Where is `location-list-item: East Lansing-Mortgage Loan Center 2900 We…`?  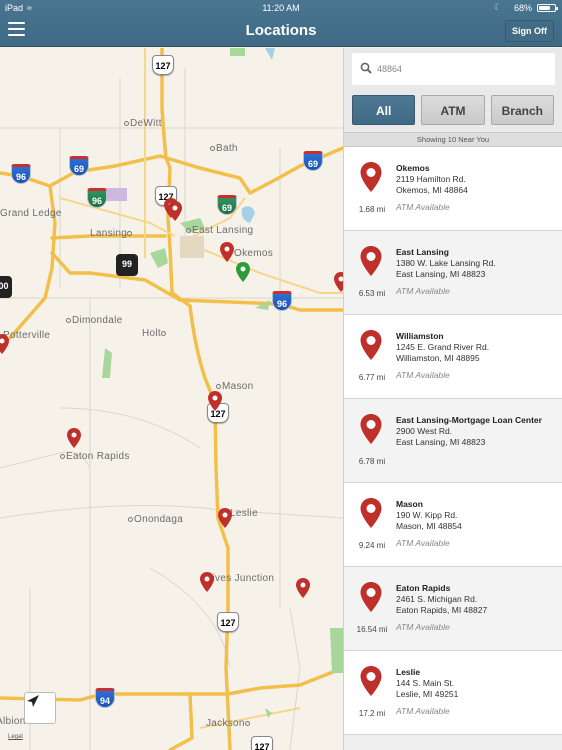 location-list-item: East Lansing-Mortgage Loan Center 2900 We… is located at coordinates (453, 441).